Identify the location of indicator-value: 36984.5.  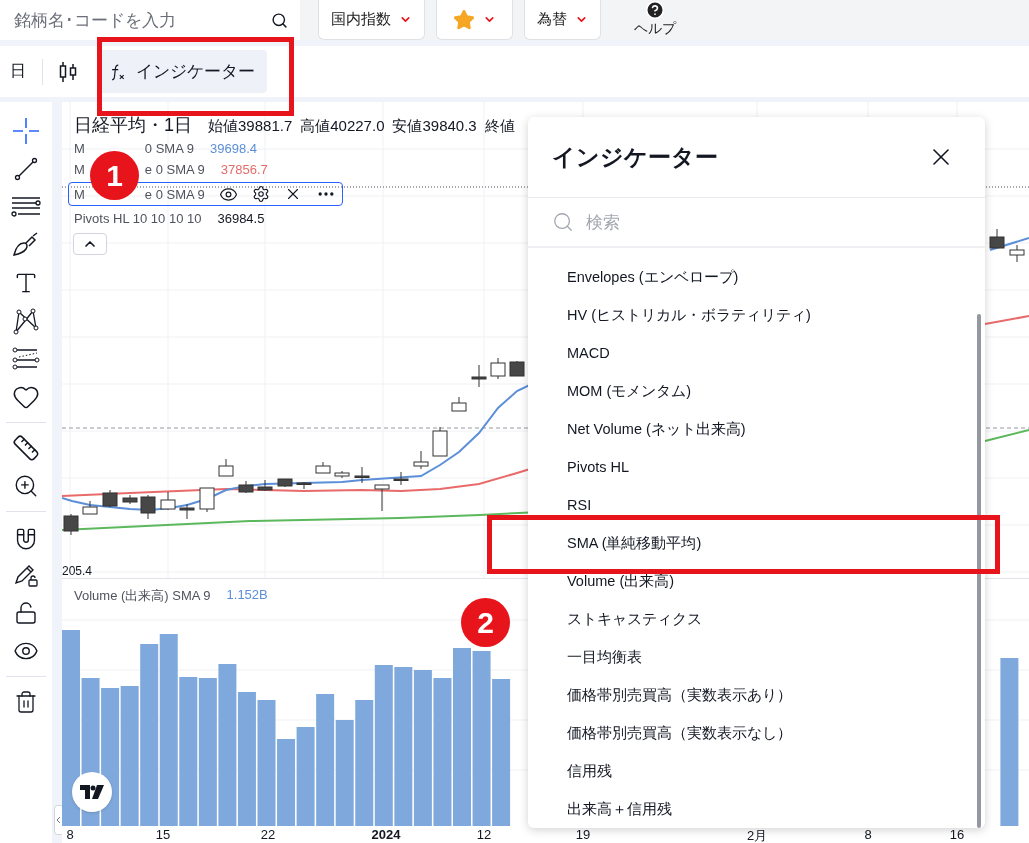
(241, 218).